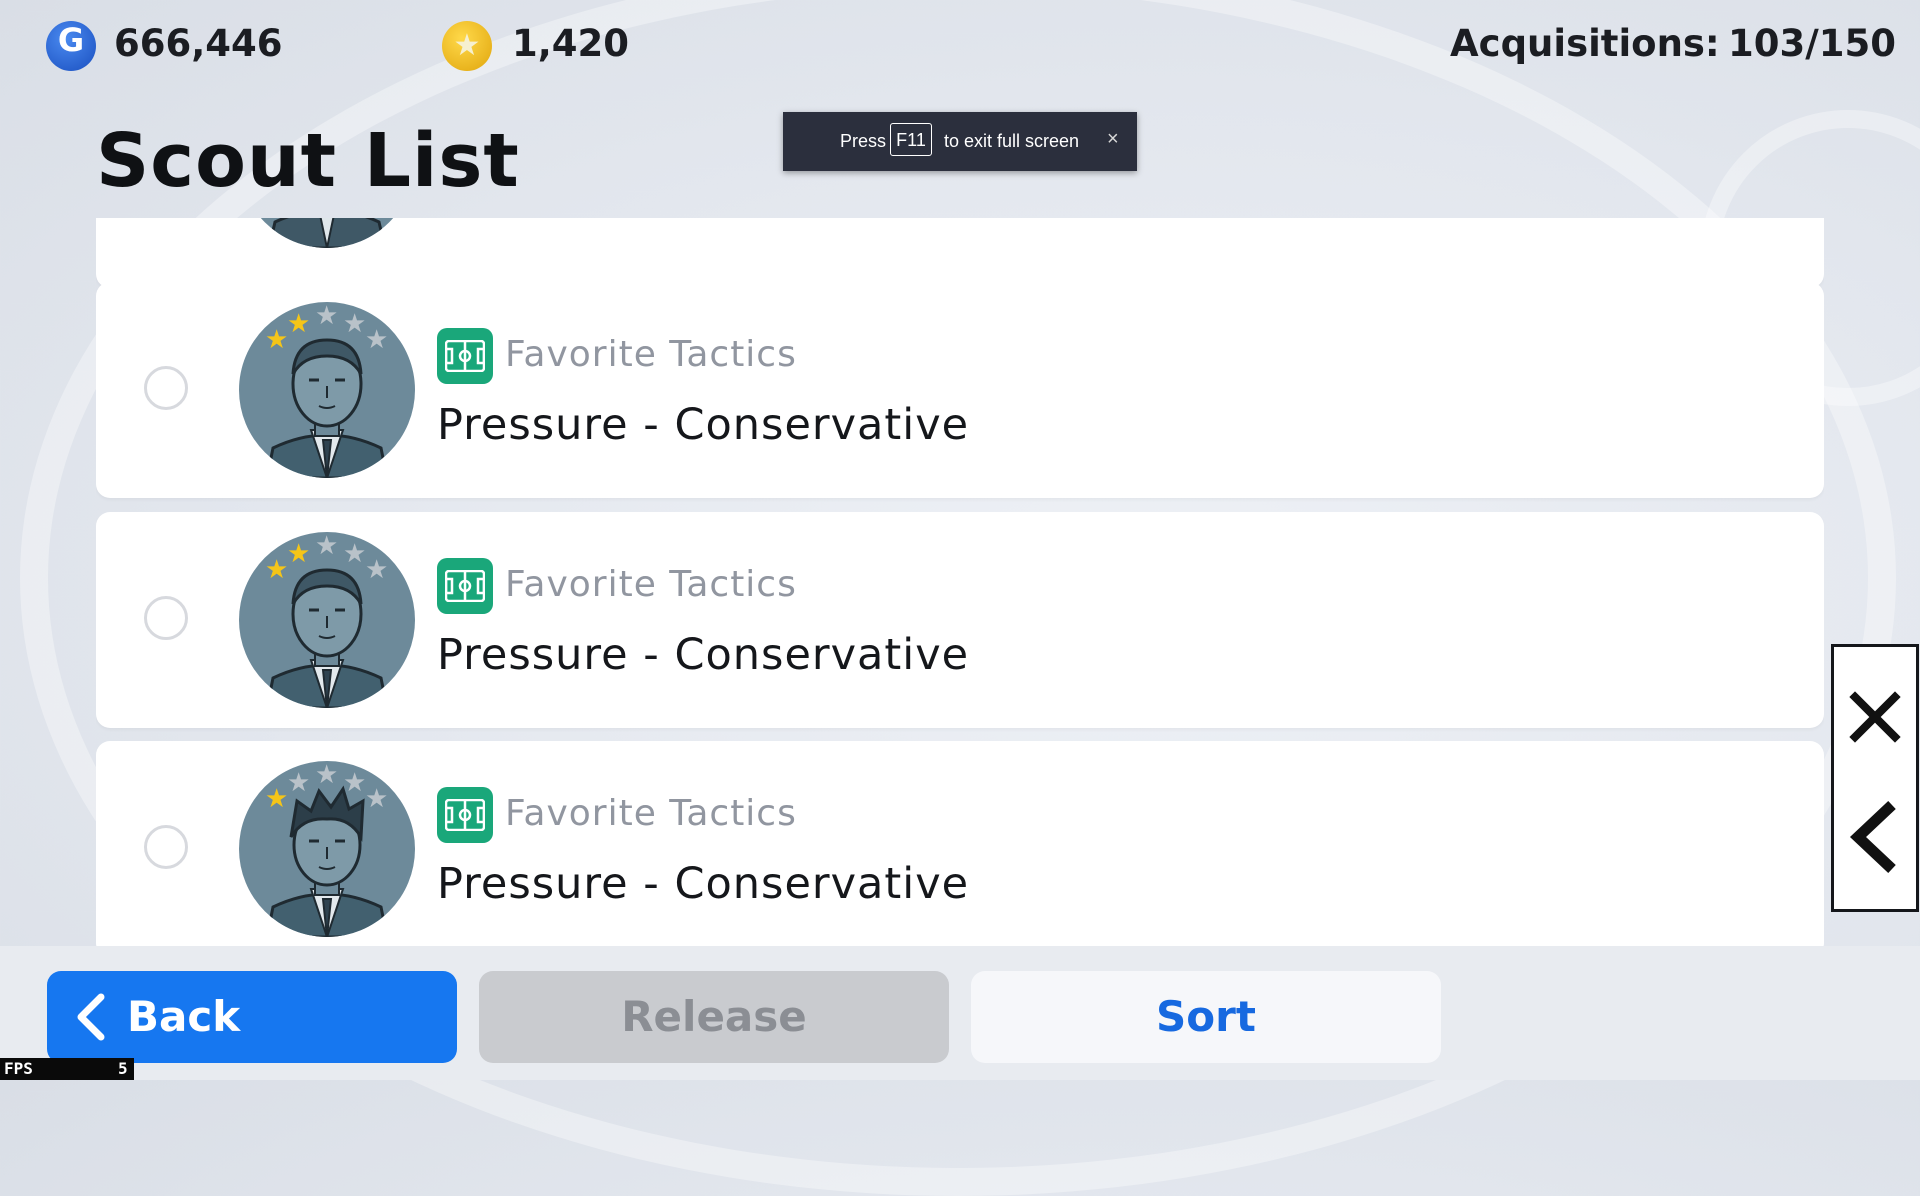 The width and height of the screenshot is (1920, 1196). What do you see at coordinates (1012, 141) in the screenshot?
I see `notice-message: to exit full screen` at bounding box center [1012, 141].